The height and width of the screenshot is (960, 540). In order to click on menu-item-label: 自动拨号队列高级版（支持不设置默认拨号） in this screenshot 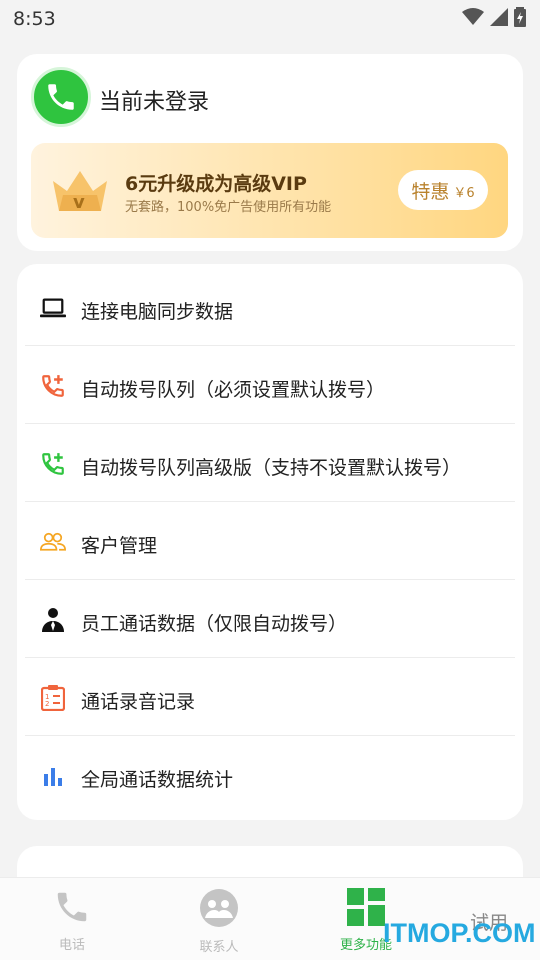, I will do `click(271, 468)`.